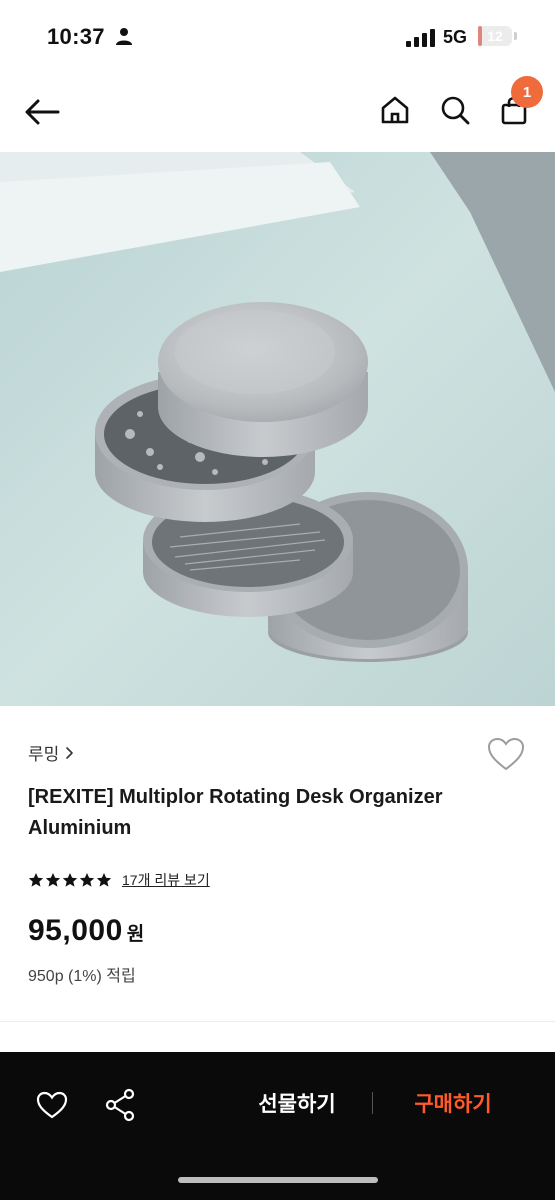  What do you see at coordinates (372, 1103) in the screenshot?
I see `button-separator` at bounding box center [372, 1103].